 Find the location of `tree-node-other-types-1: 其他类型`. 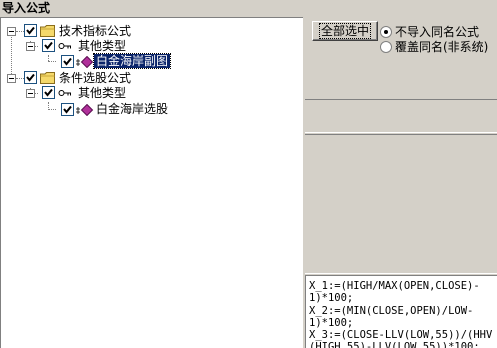

tree-node-other-types-1: 其他类型 is located at coordinates (151, 46).